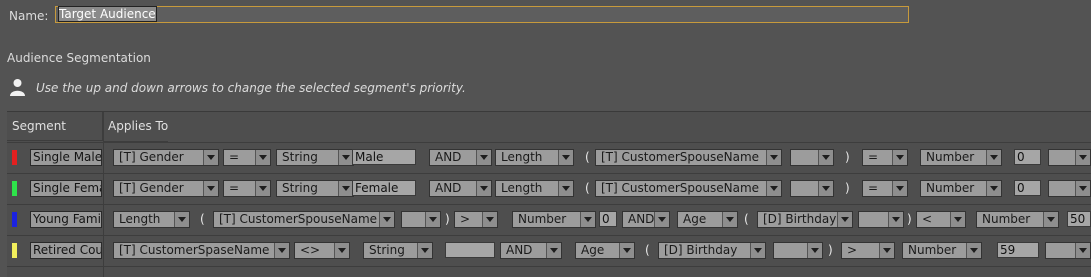 The width and height of the screenshot is (1091, 277). What do you see at coordinates (1079, 219) in the screenshot?
I see `value-input: 50` at bounding box center [1079, 219].